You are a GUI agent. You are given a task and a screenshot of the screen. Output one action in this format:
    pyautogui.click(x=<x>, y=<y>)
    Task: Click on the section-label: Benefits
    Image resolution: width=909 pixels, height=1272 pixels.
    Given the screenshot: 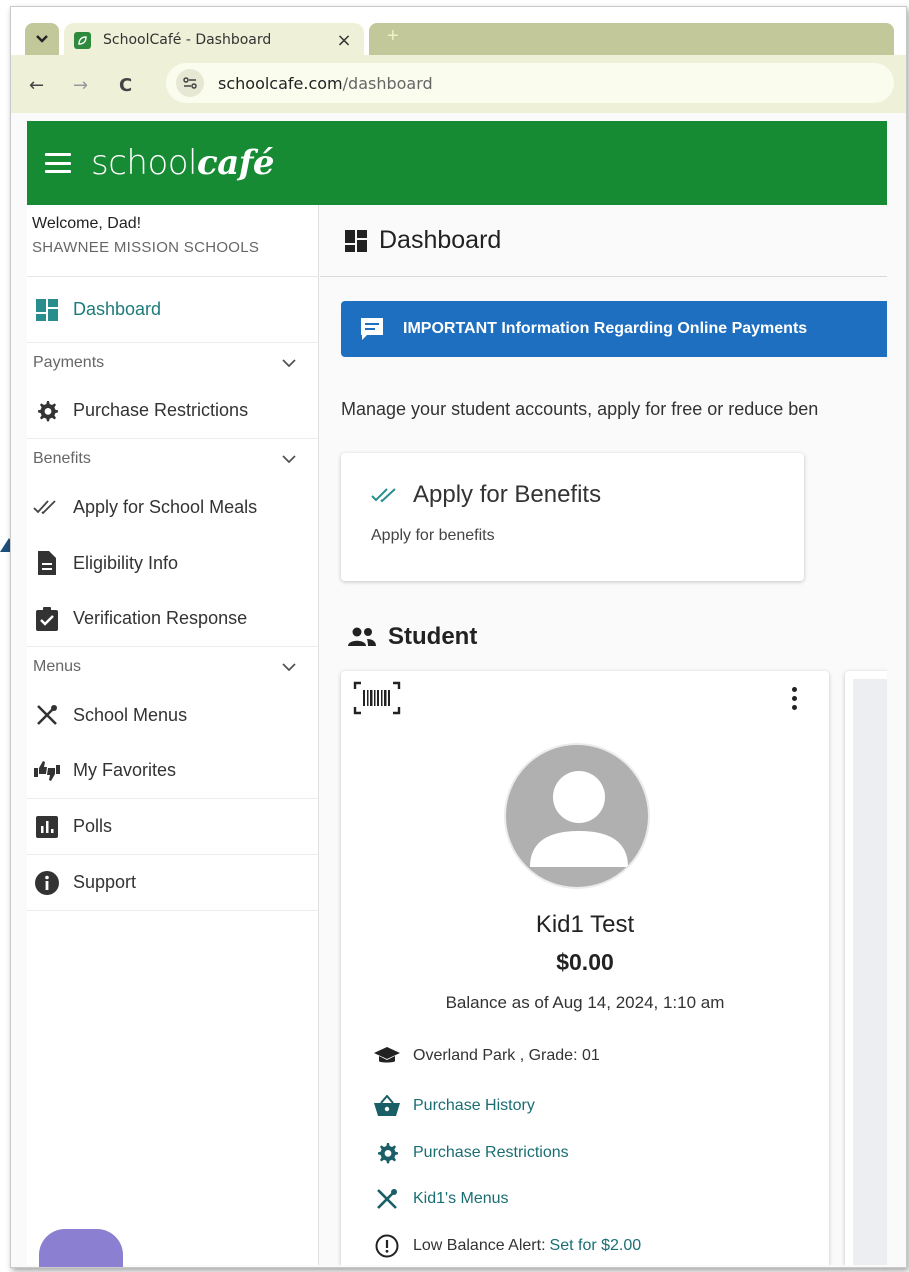 What is the action you would take?
    pyautogui.click(x=62, y=458)
    